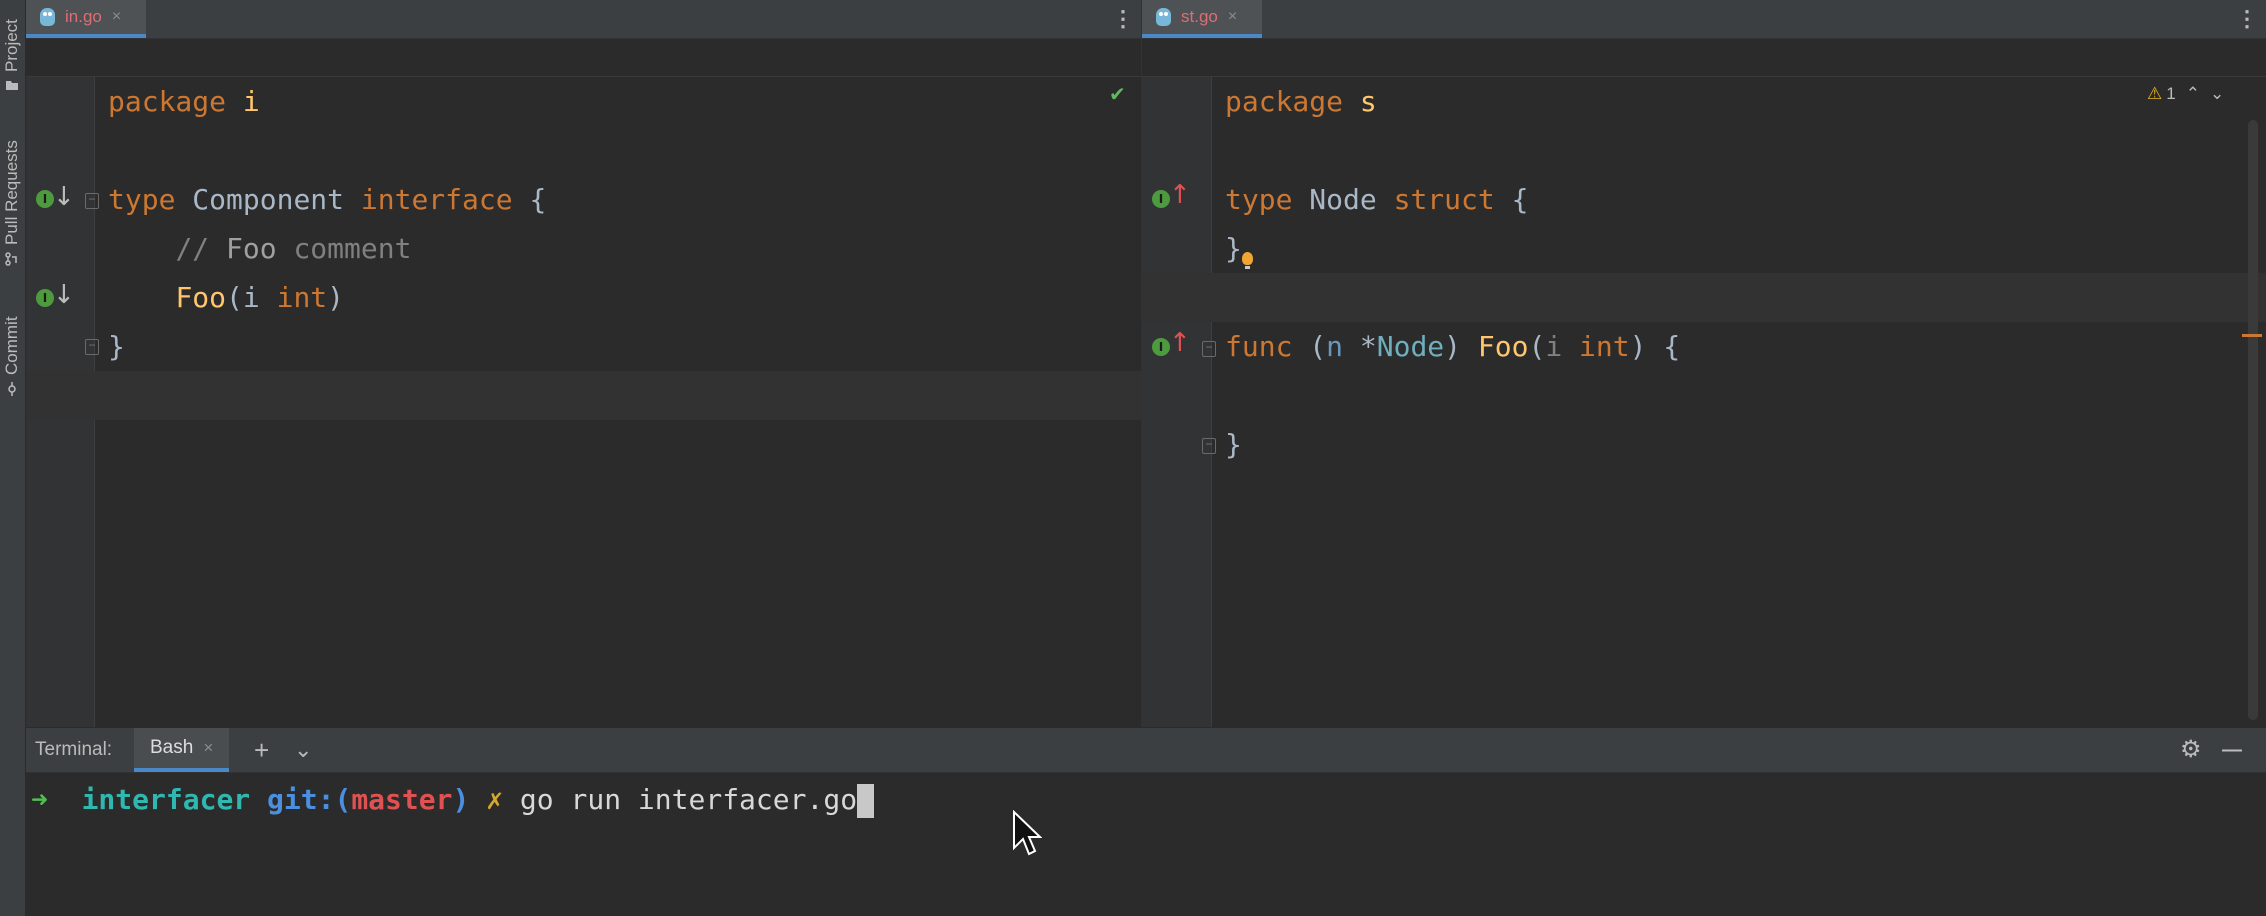 The image size is (2266, 916). Describe the element at coordinates (261, 750) in the screenshot. I see `new-tab-button: +` at that location.